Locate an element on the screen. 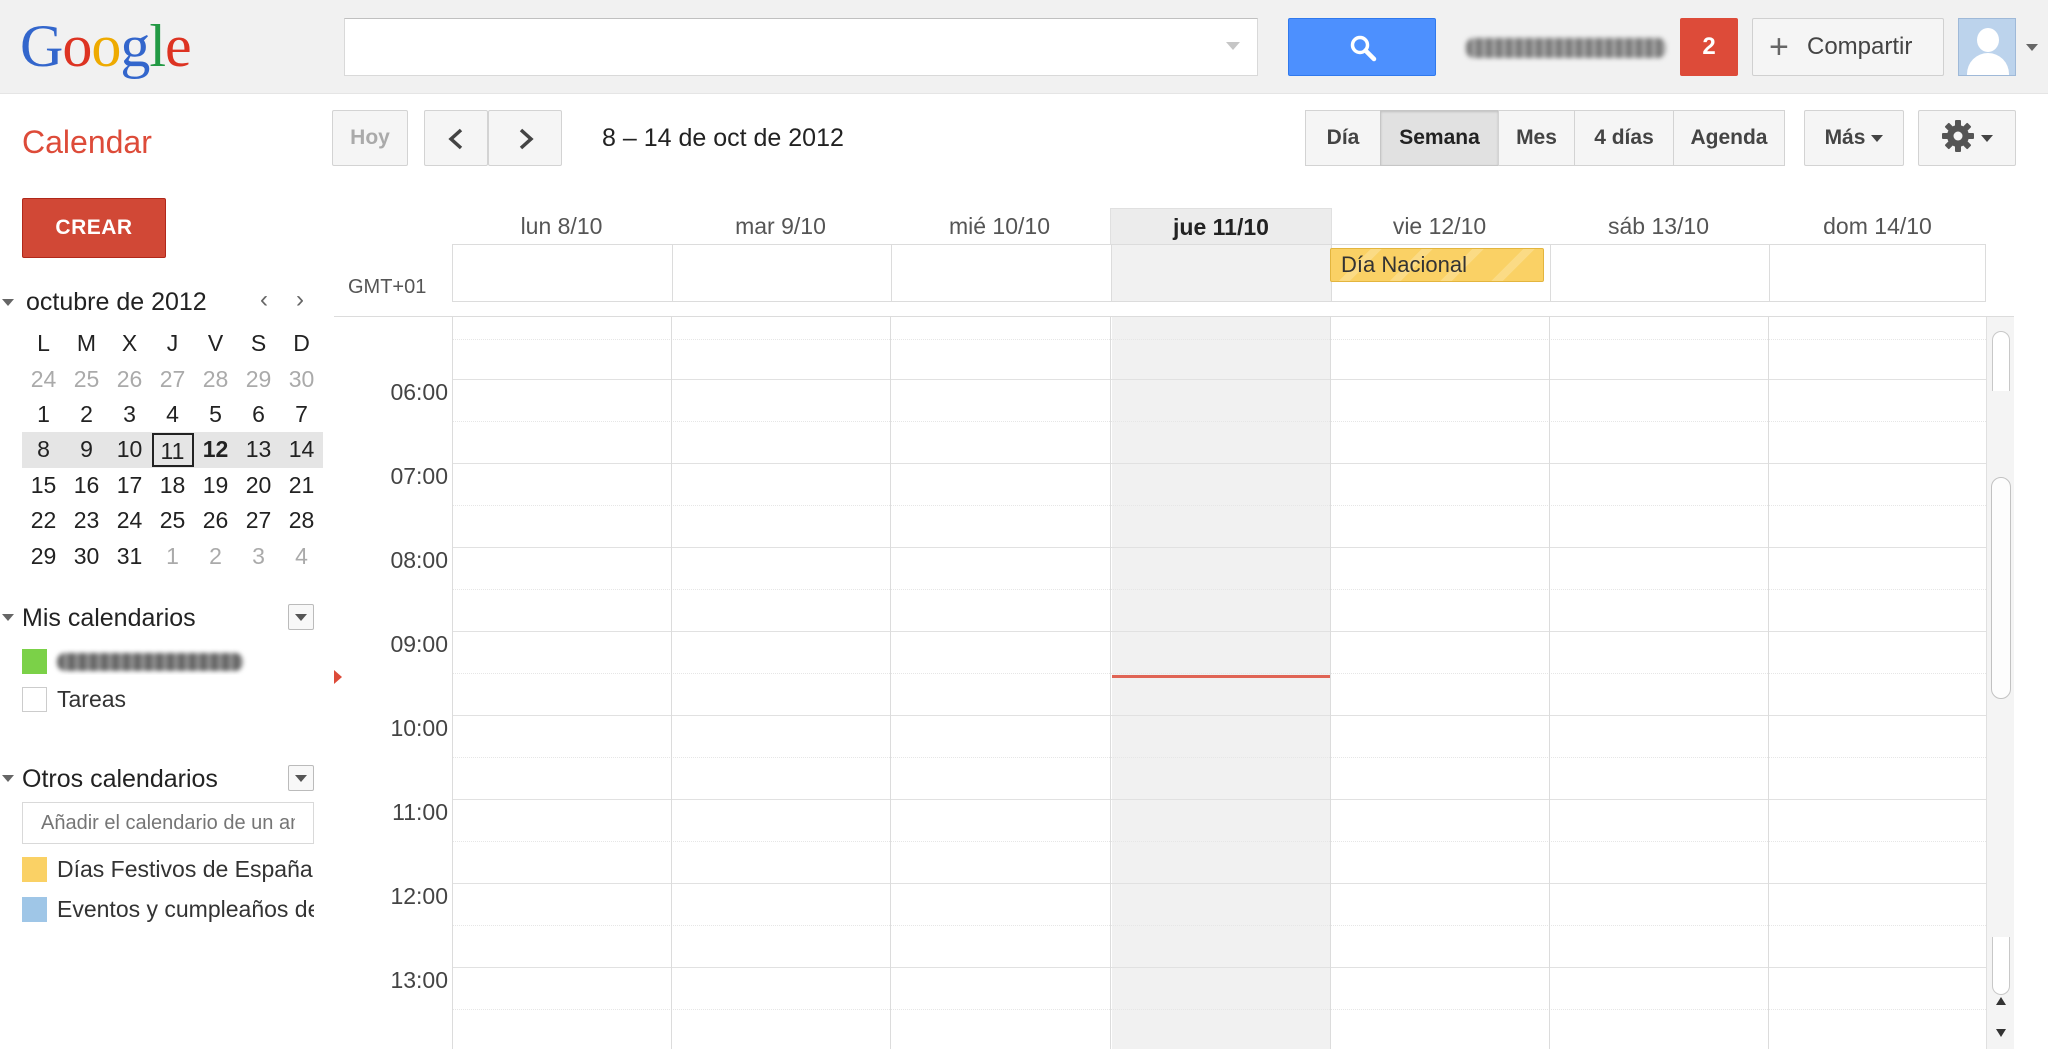 The height and width of the screenshot is (1049, 2048). mini-calendar-day: 23 is located at coordinates (86, 520).